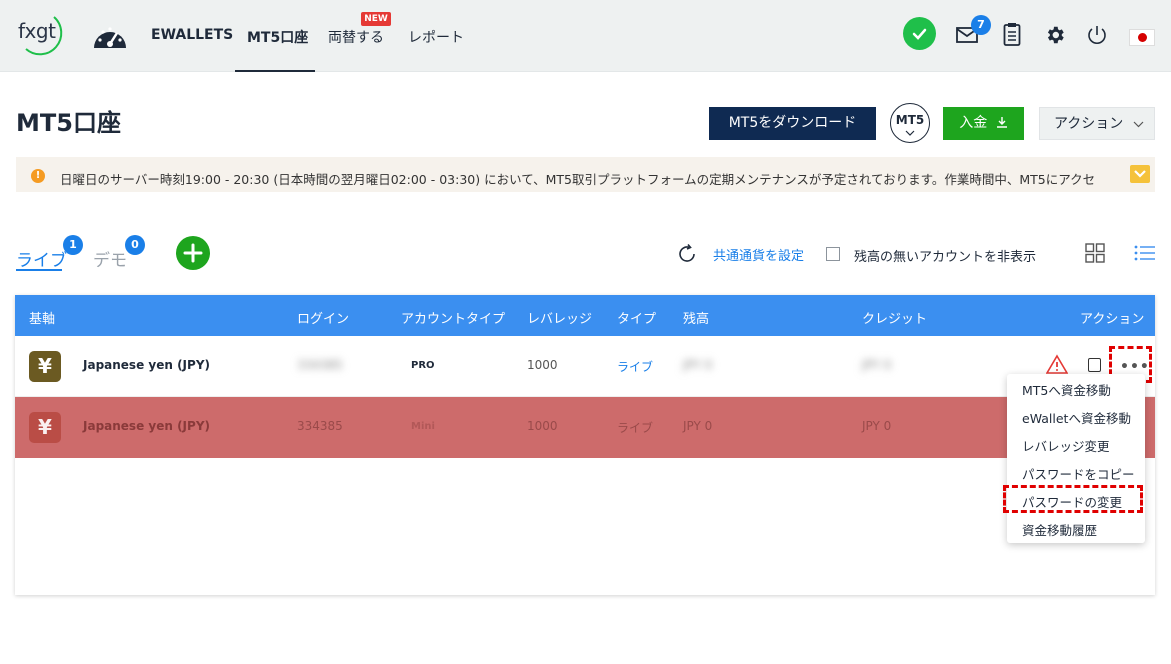 The width and height of the screenshot is (1171, 664). What do you see at coordinates (945, 257) in the screenshot?
I see `hide-empty-accounts-label: 残高の無いアカウントを非表示` at bounding box center [945, 257].